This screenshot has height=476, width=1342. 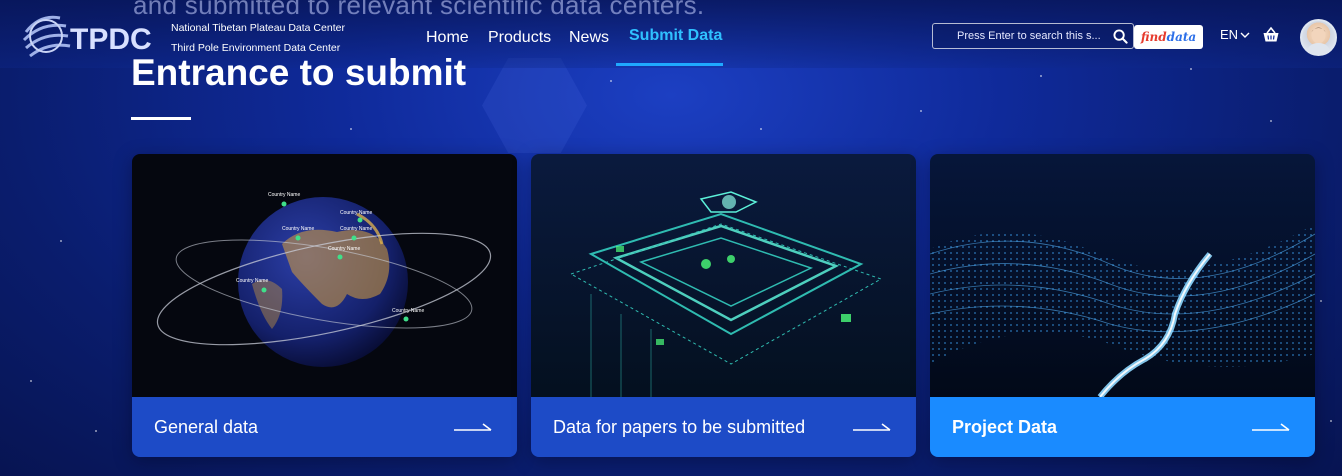 I want to click on nav-submit-data: Submit Data, so click(x=675, y=36).